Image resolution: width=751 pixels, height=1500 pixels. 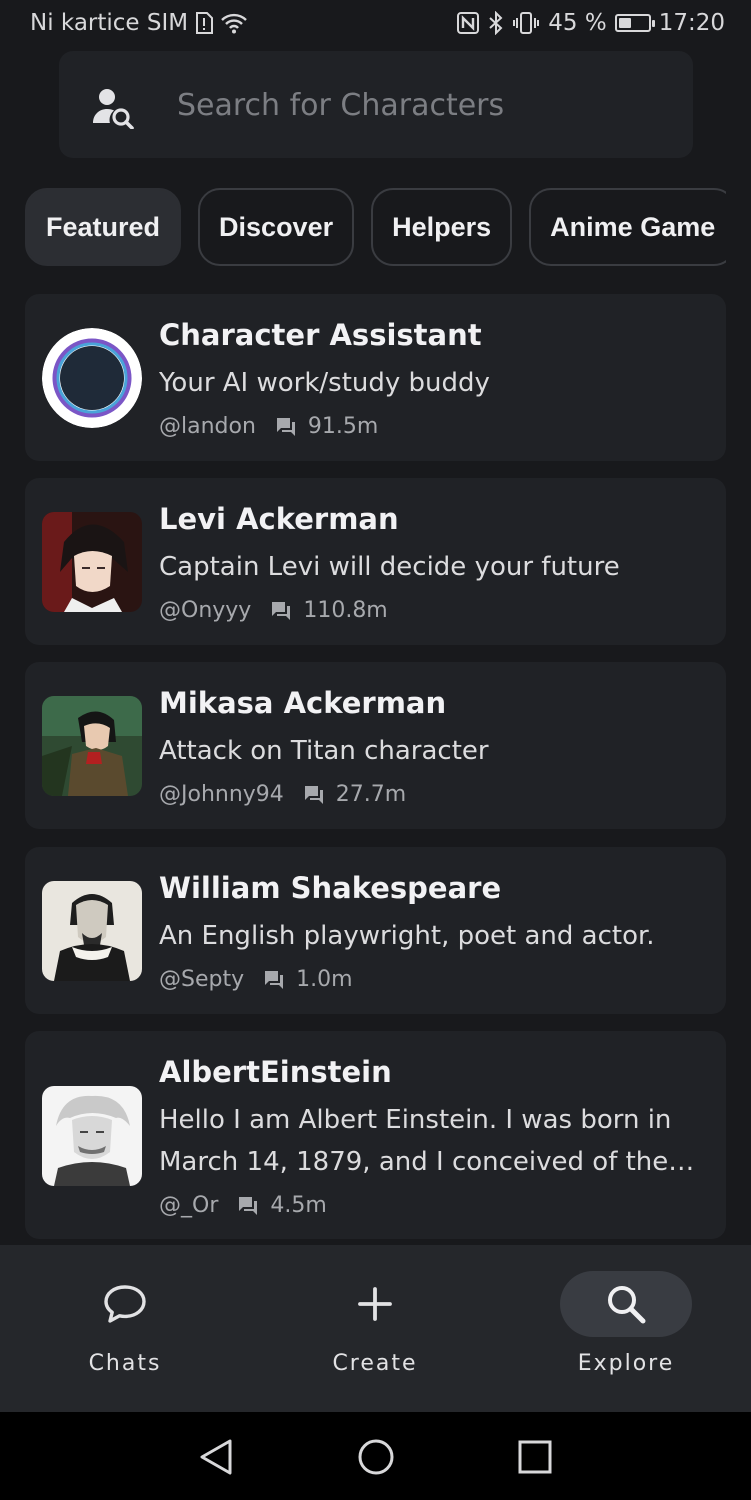 I want to click on character-description: Captain Levi will decide your future, so click(x=389, y=567).